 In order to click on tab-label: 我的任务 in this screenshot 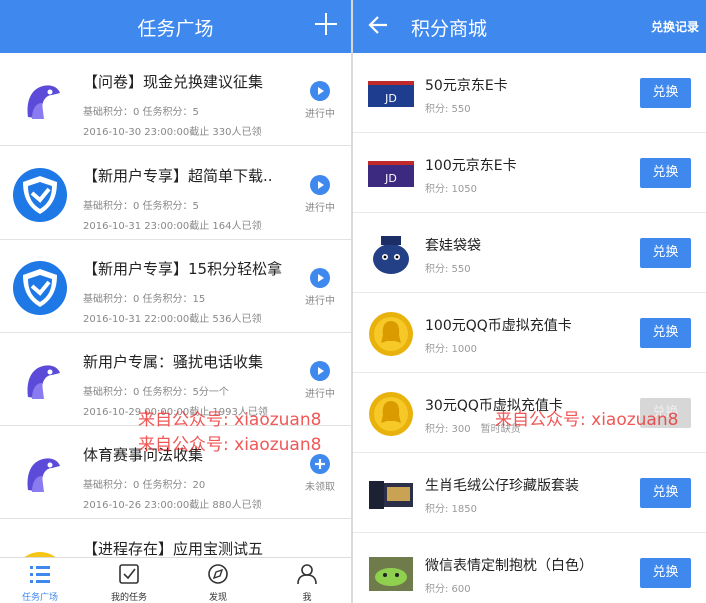, I will do `click(128, 598)`.